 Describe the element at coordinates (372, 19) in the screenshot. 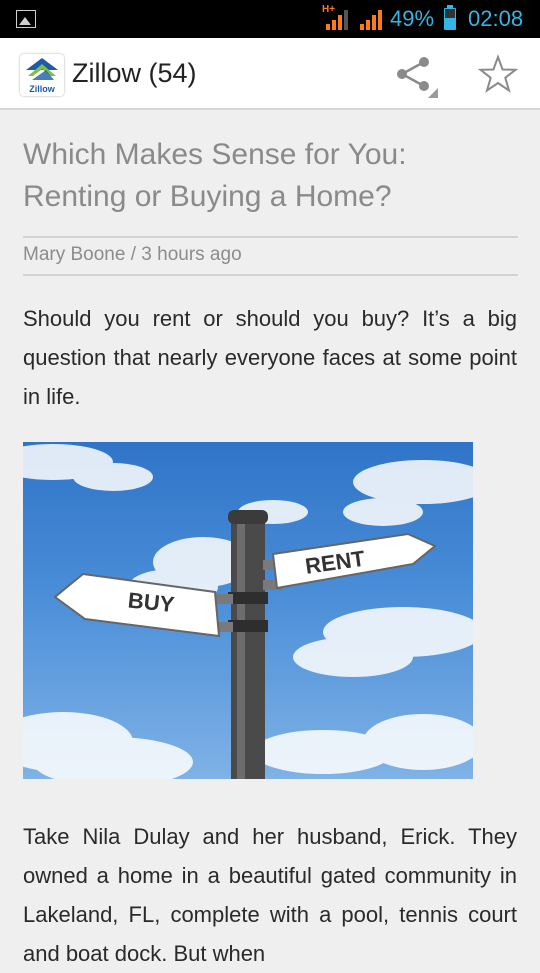

I see `signal-strength-icon` at that location.